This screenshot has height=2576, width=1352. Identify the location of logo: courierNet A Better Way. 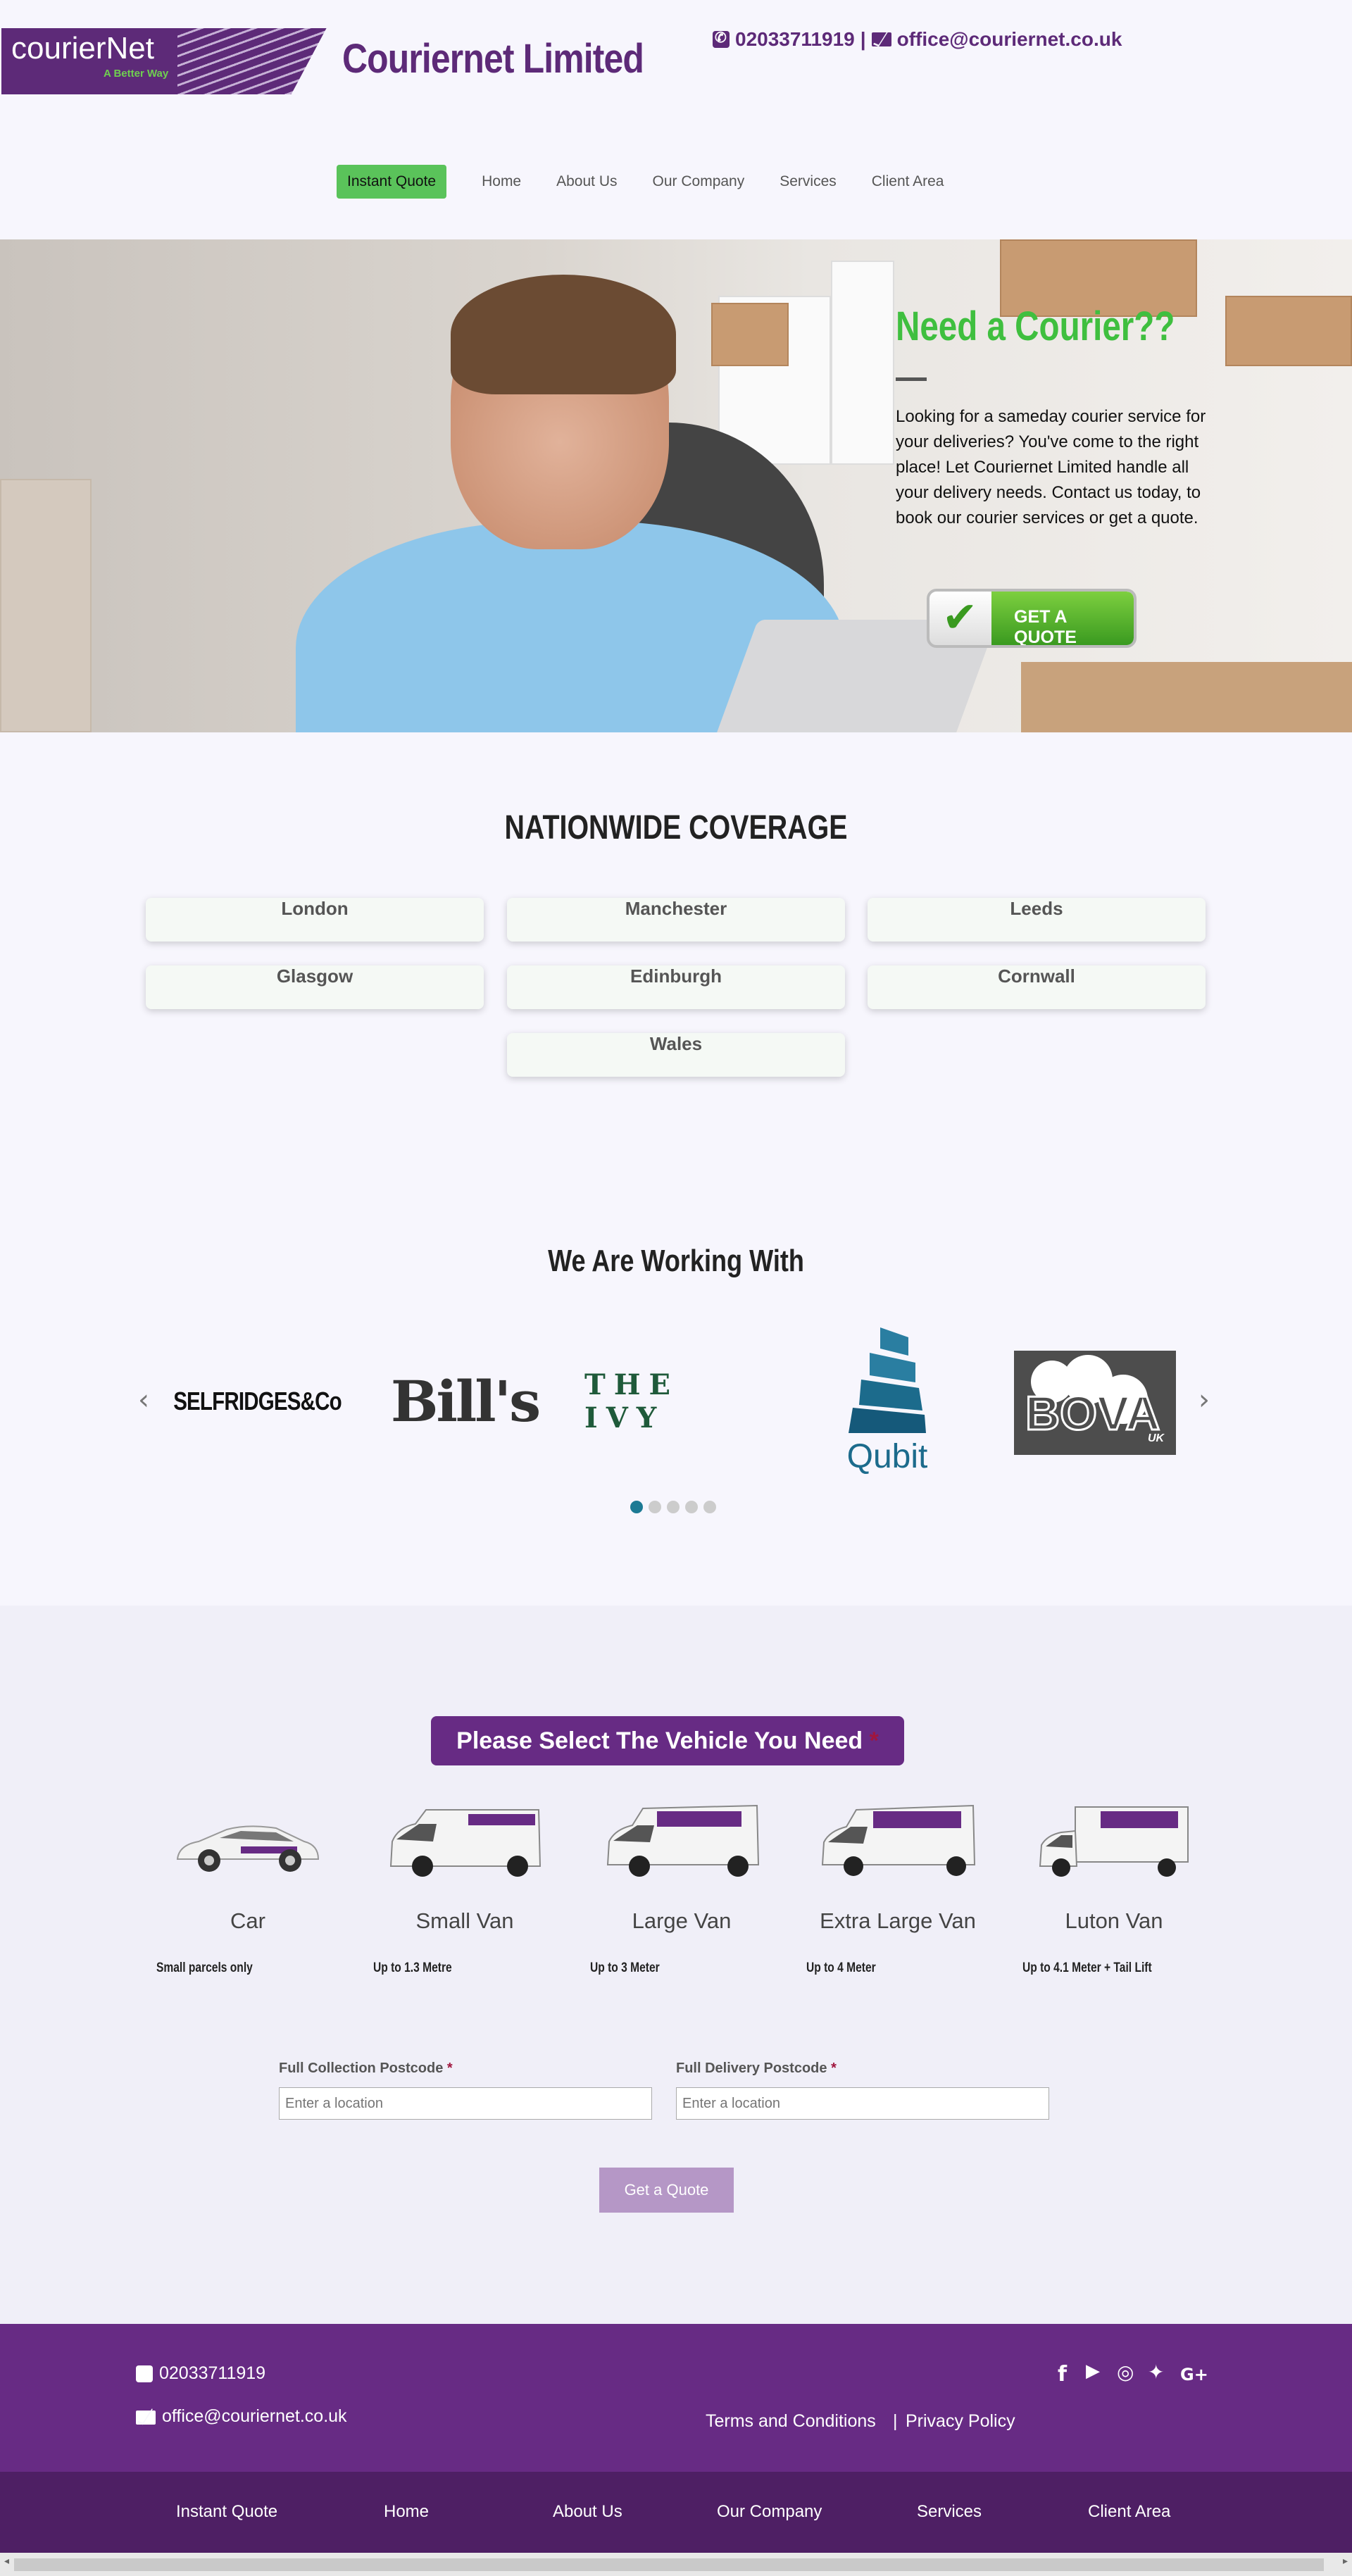
(165, 61).